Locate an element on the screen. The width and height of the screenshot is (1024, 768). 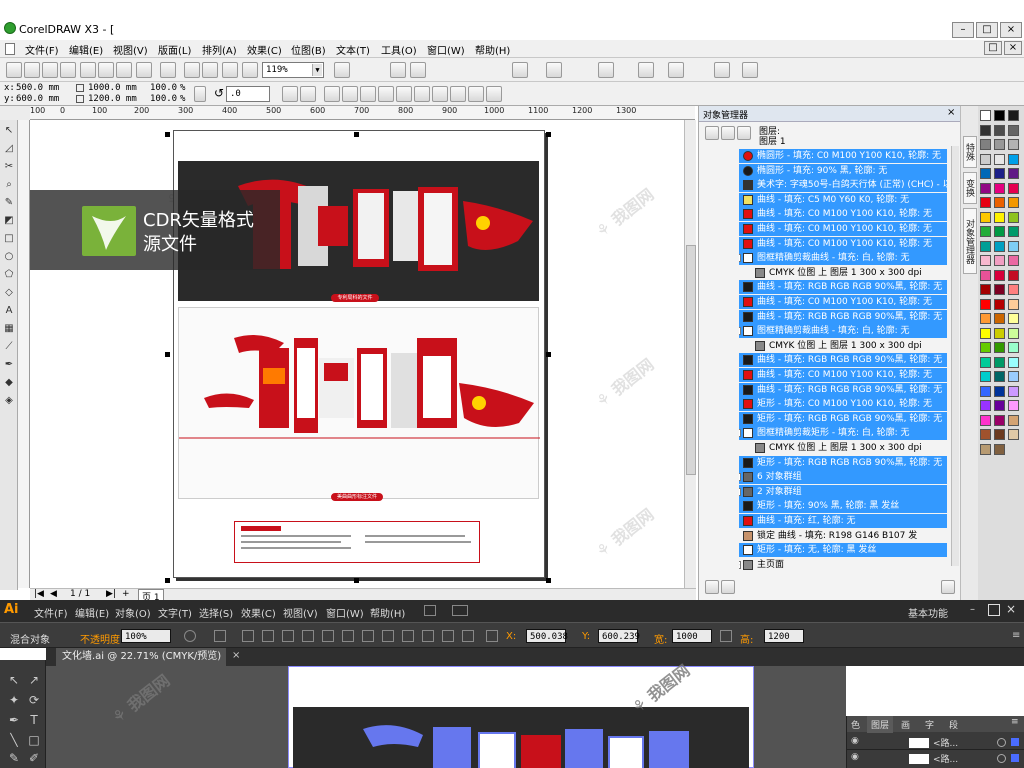
distribute-bottom-icon is located at coordinates (408, 636).